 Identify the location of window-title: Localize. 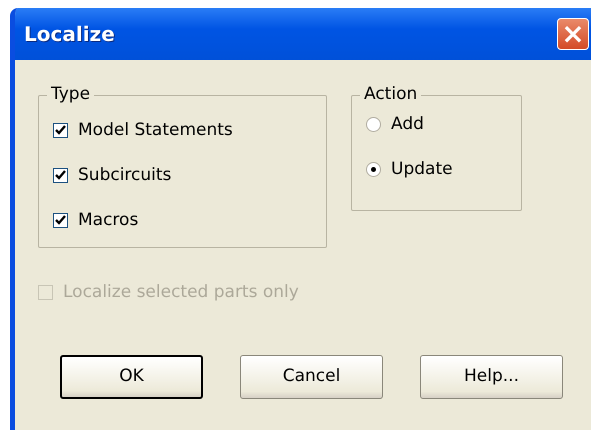
(69, 34).